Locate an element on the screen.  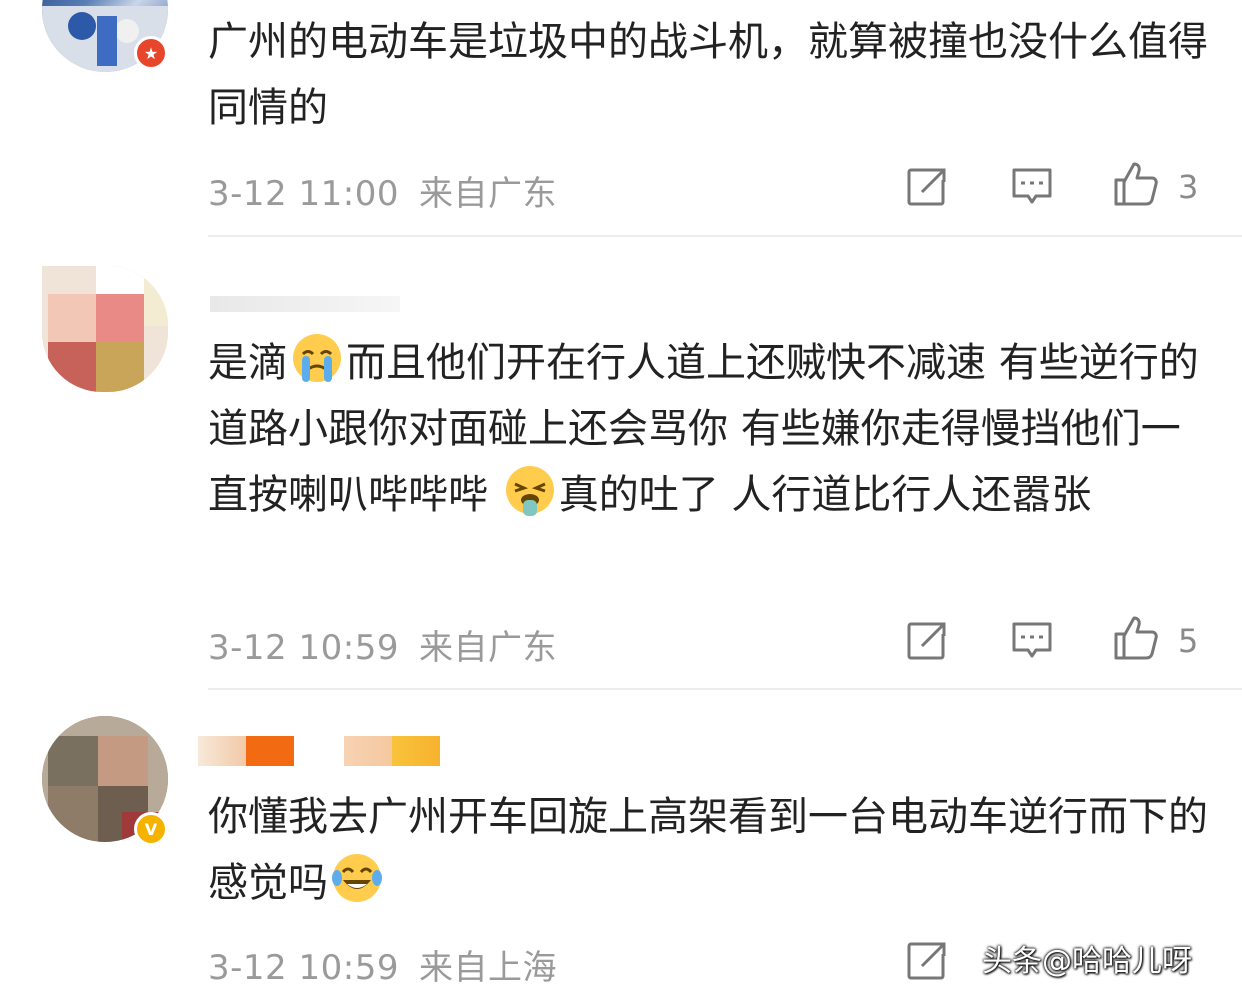
star-badge-icon: ★ is located at coordinates (151, 53).